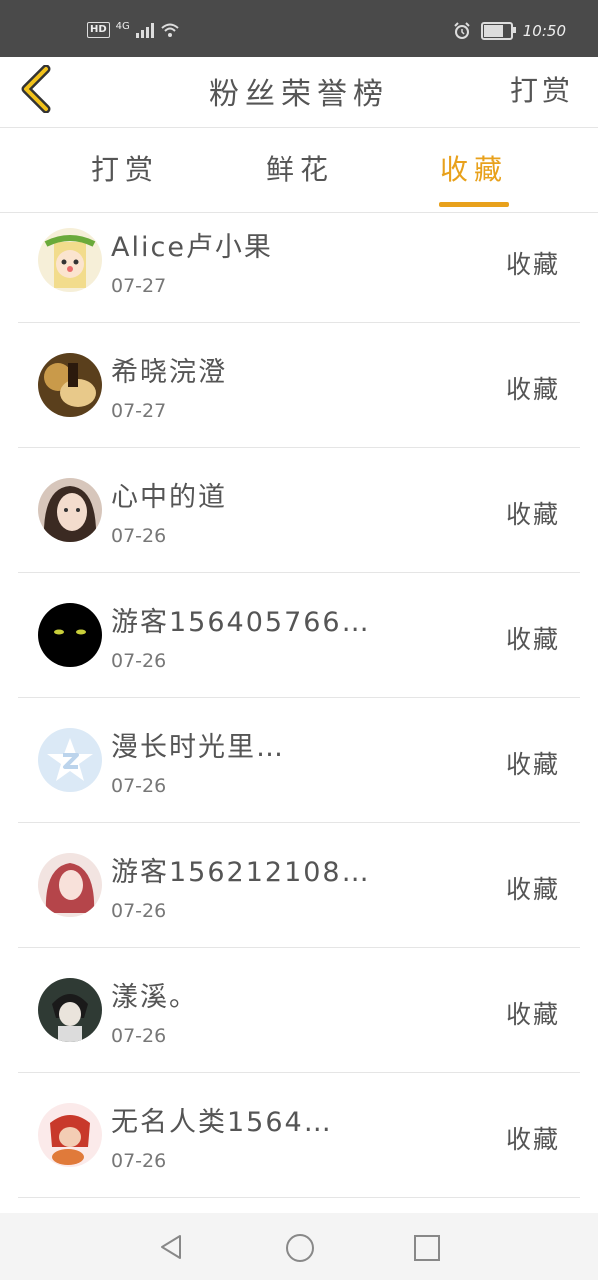 This screenshot has width=598, height=1280. Describe the element at coordinates (192, 247) in the screenshot. I see `fan-name: Alice卢小果` at that location.